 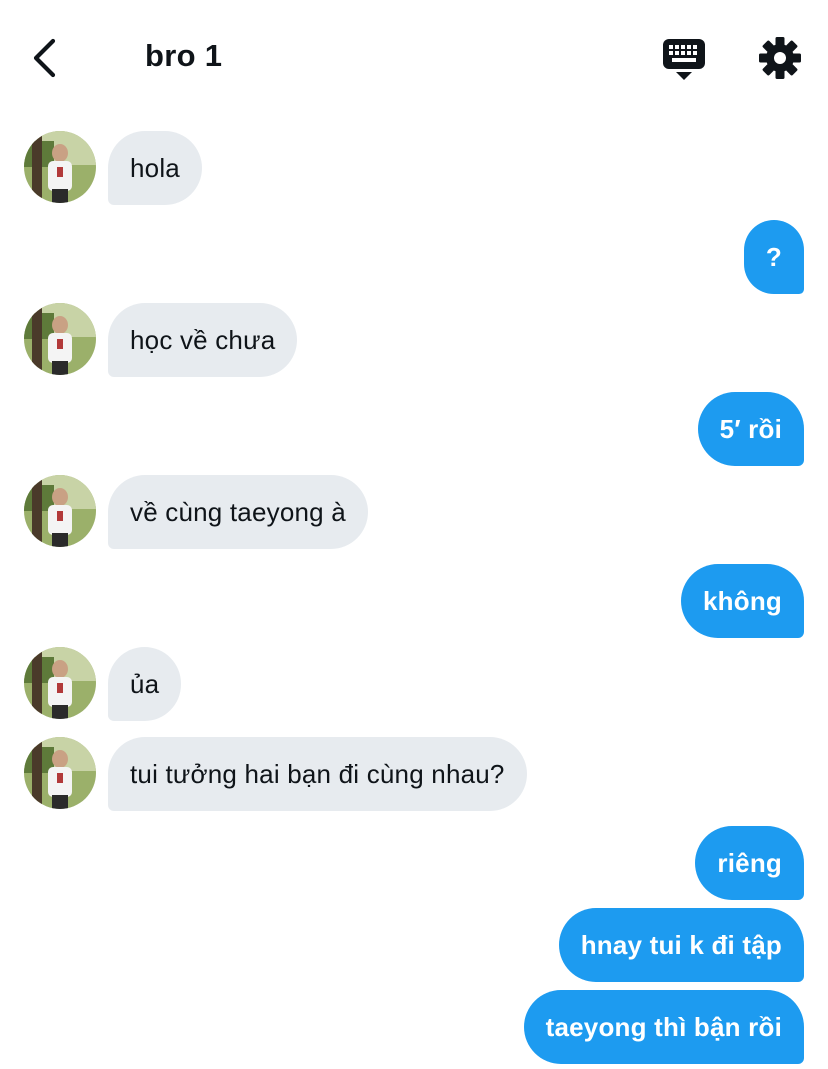 I want to click on conversation-title: bro 1, so click(x=184, y=55).